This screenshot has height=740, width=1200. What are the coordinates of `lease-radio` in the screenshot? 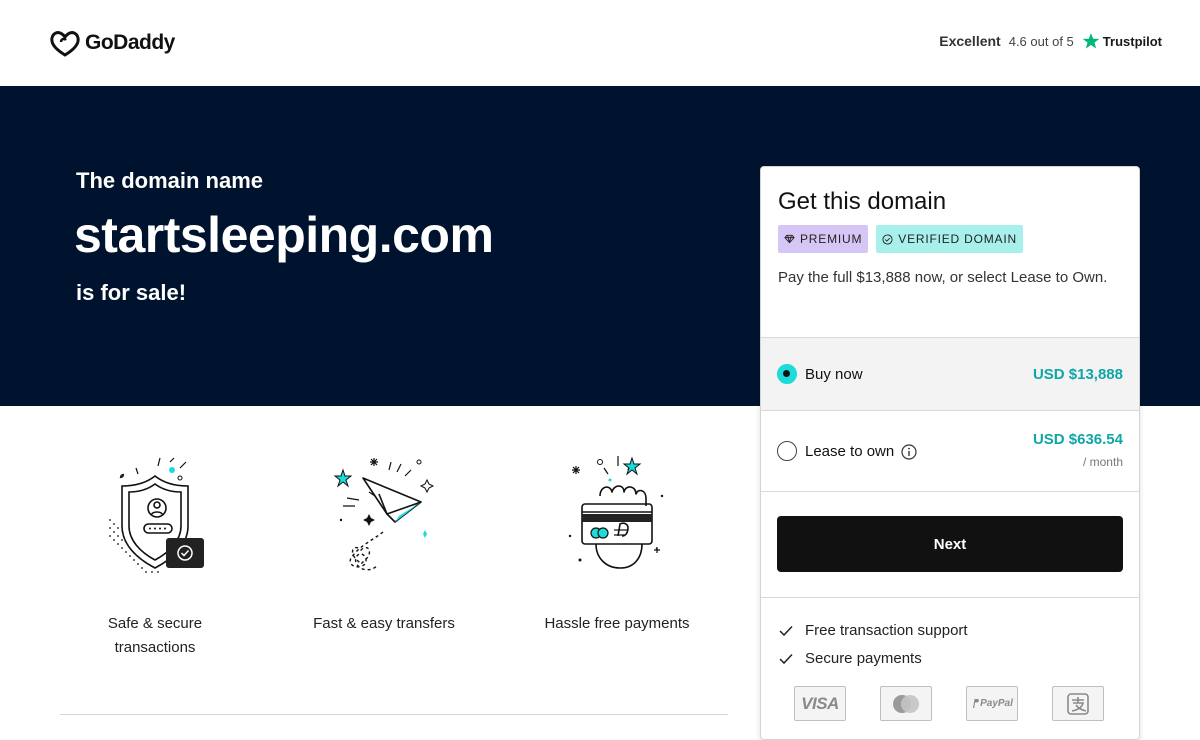 It's located at (787, 451).